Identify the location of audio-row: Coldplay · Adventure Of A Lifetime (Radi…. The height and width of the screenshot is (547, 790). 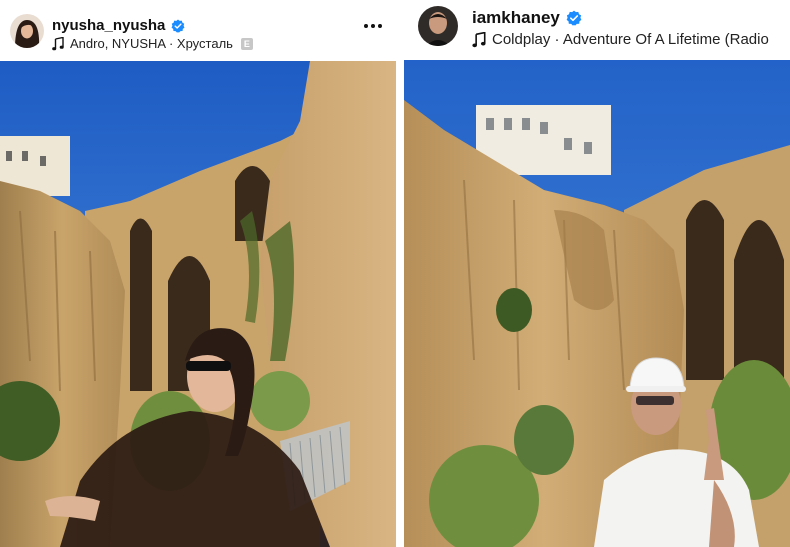
(620, 39).